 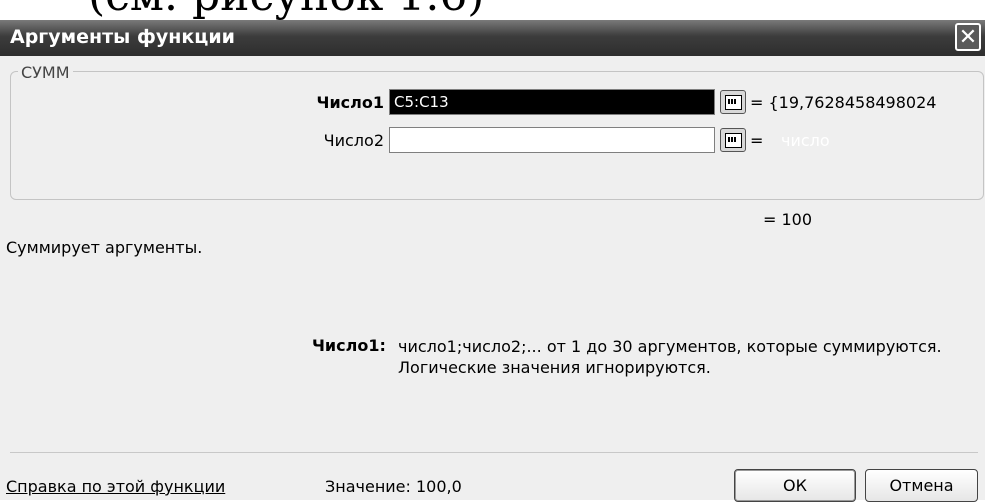 I want to click on cancel-button: Отмена, so click(x=921, y=485).